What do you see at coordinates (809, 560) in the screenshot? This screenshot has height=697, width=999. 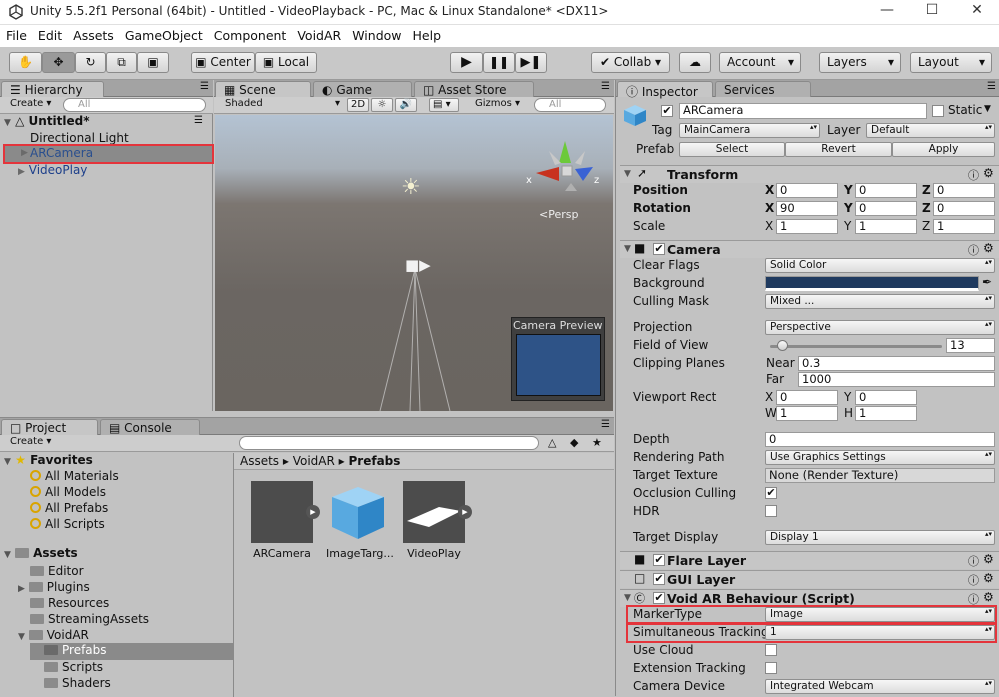 I see `flare-layer-header: ■ ✔ Flare Layer ⓘ ⚙` at bounding box center [809, 560].